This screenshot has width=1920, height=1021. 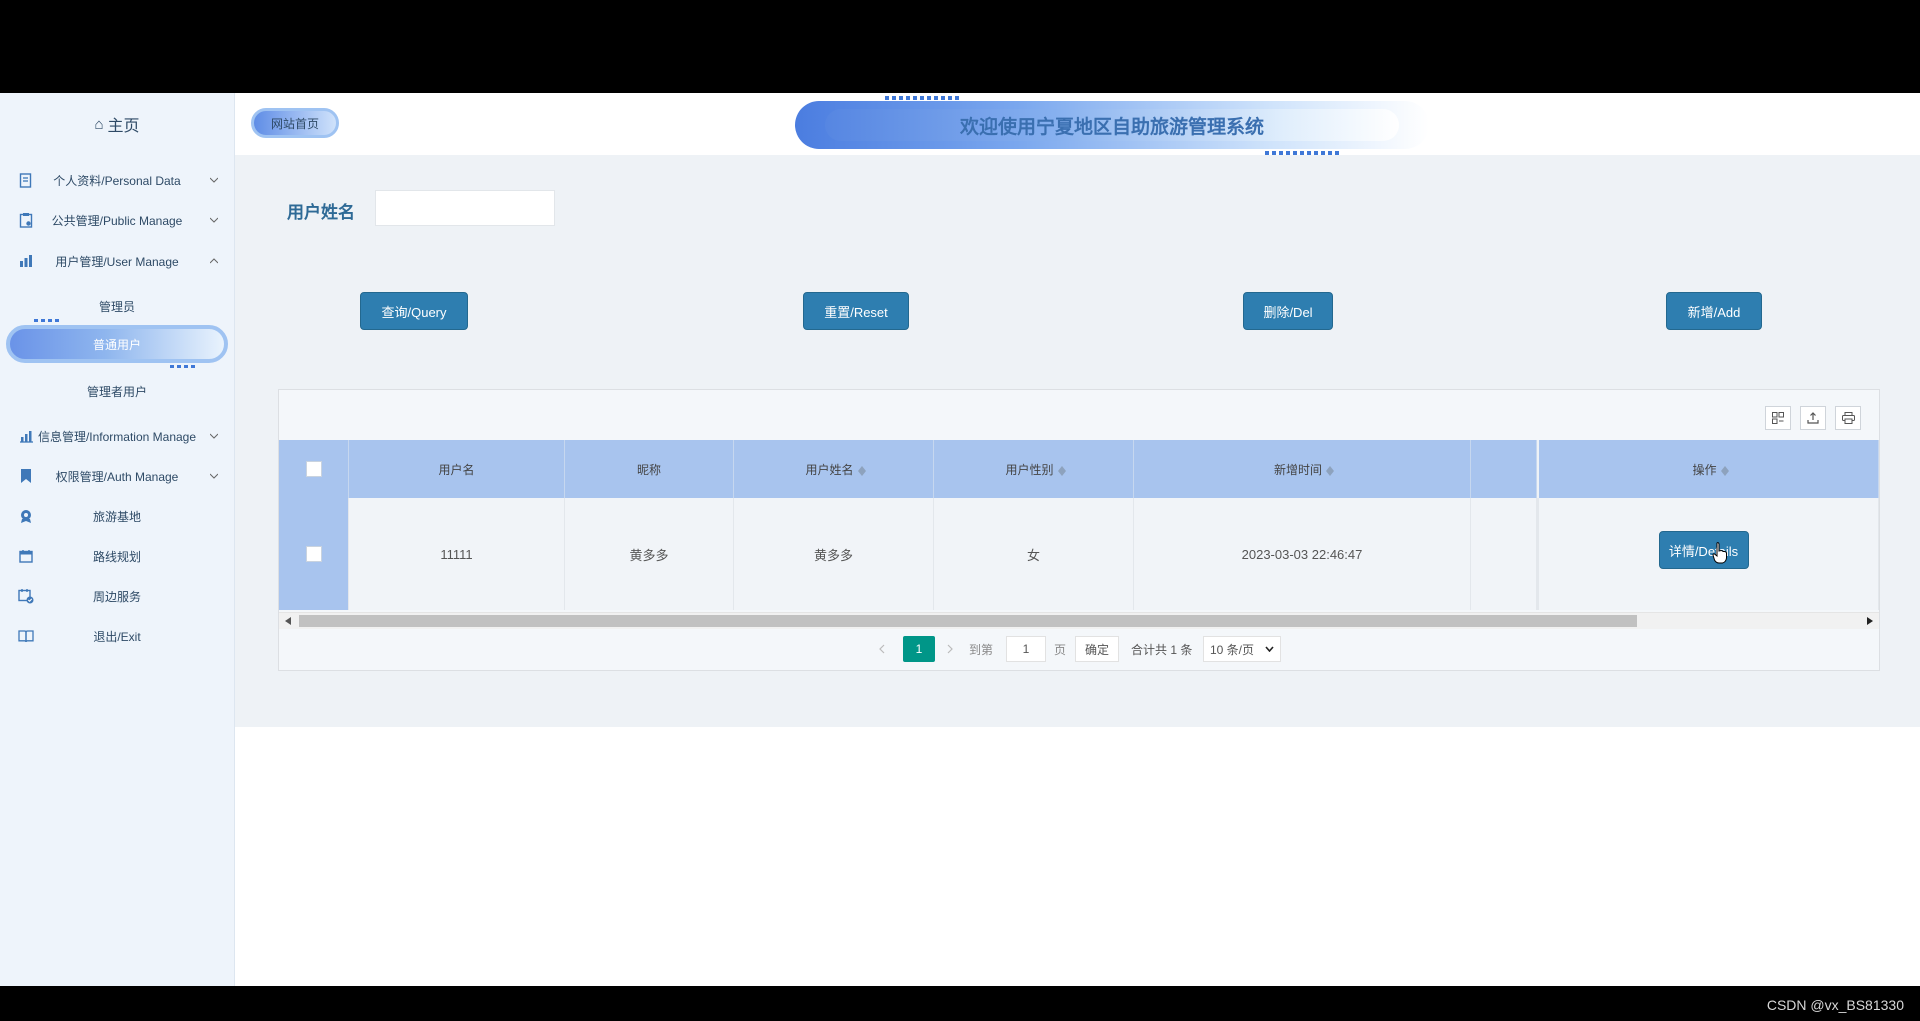 What do you see at coordinates (123, 126) in the screenshot?
I see `home-label: 主页` at bounding box center [123, 126].